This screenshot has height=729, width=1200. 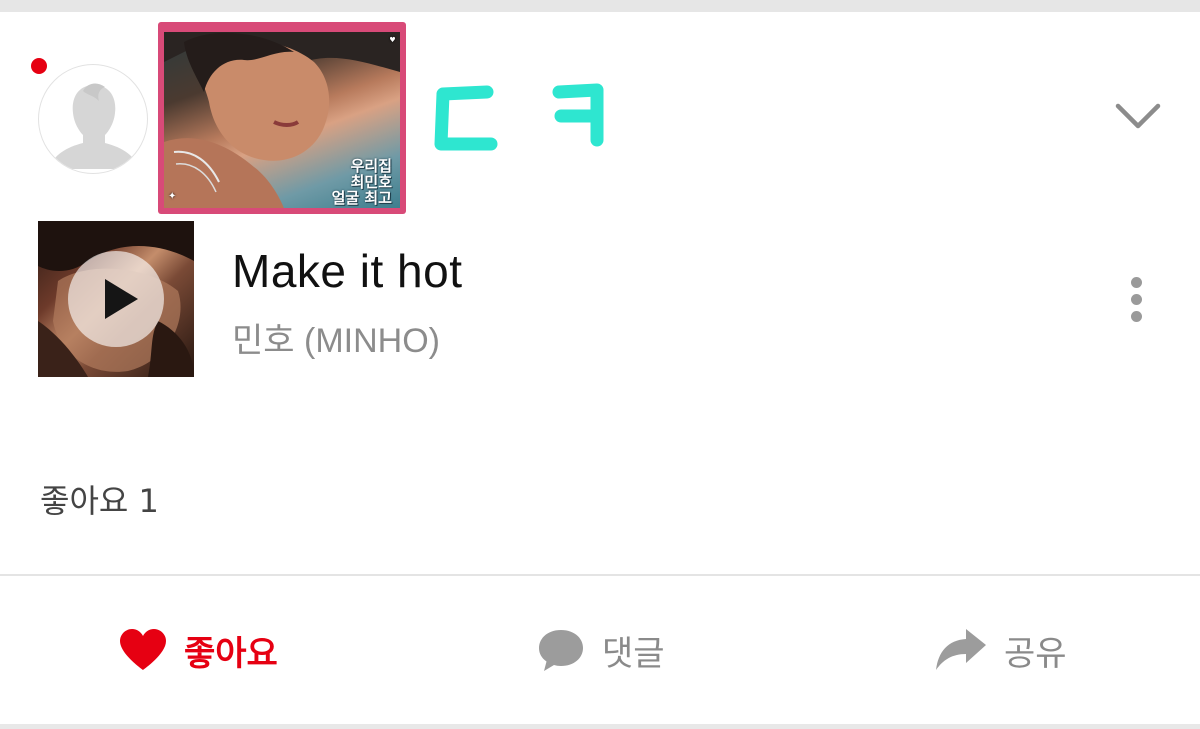 What do you see at coordinates (347, 271) in the screenshot?
I see `track-title: Make it hot` at bounding box center [347, 271].